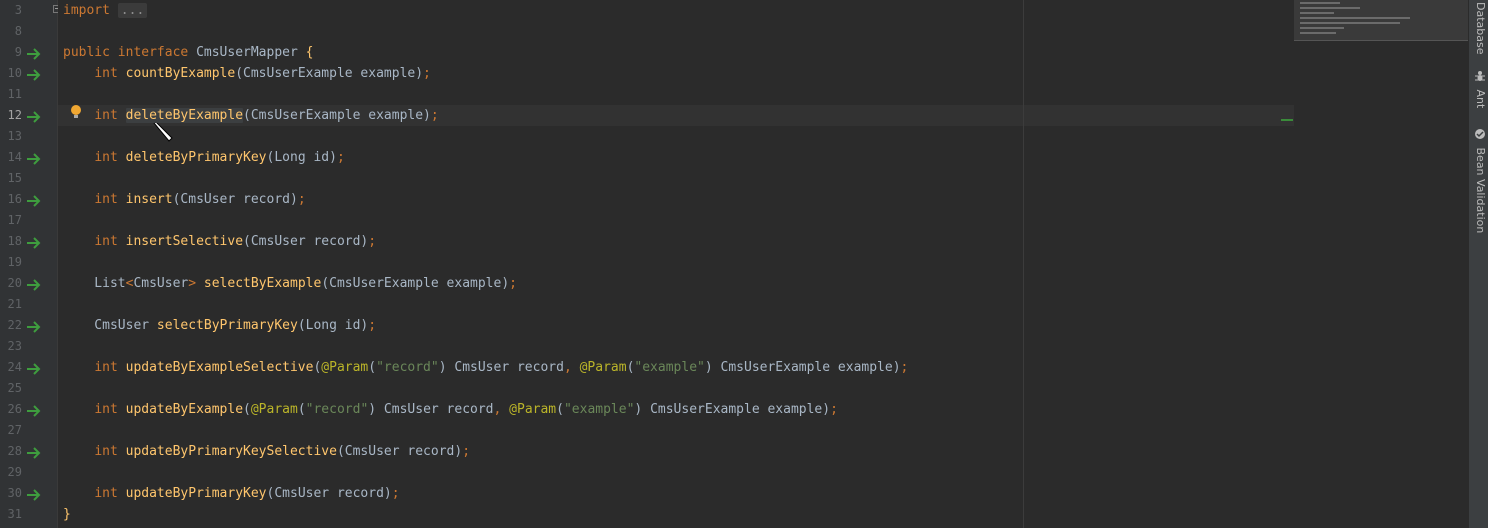 The width and height of the screenshot is (1488, 528). I want to click on code-token: (Long id), so click(301, 157).